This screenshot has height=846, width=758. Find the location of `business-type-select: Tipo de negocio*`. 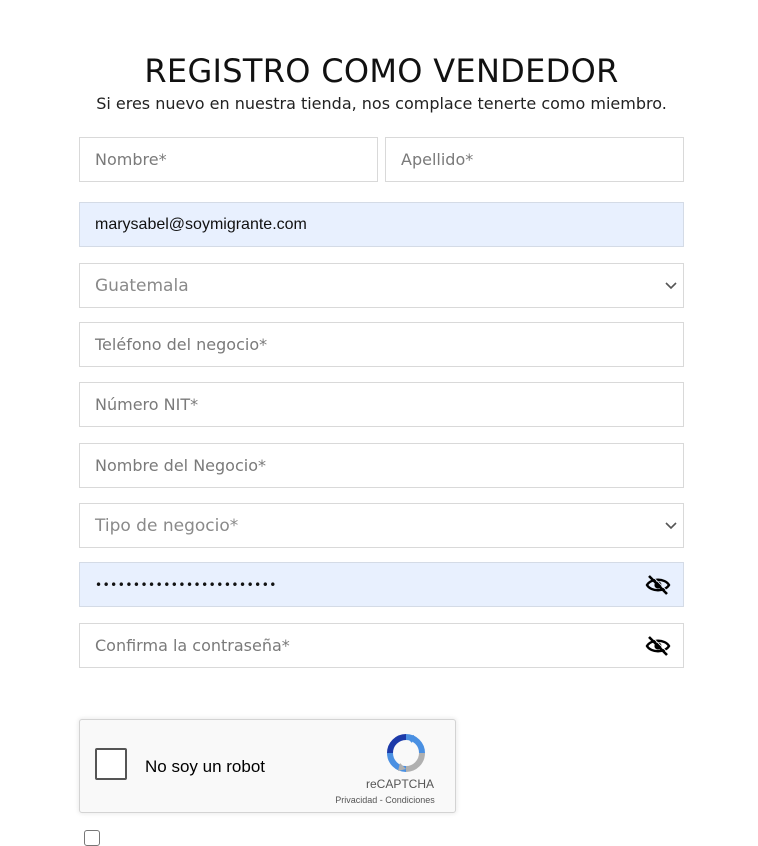

business-type-select: Tipo de negocio* is located at coordinates (381, 525).